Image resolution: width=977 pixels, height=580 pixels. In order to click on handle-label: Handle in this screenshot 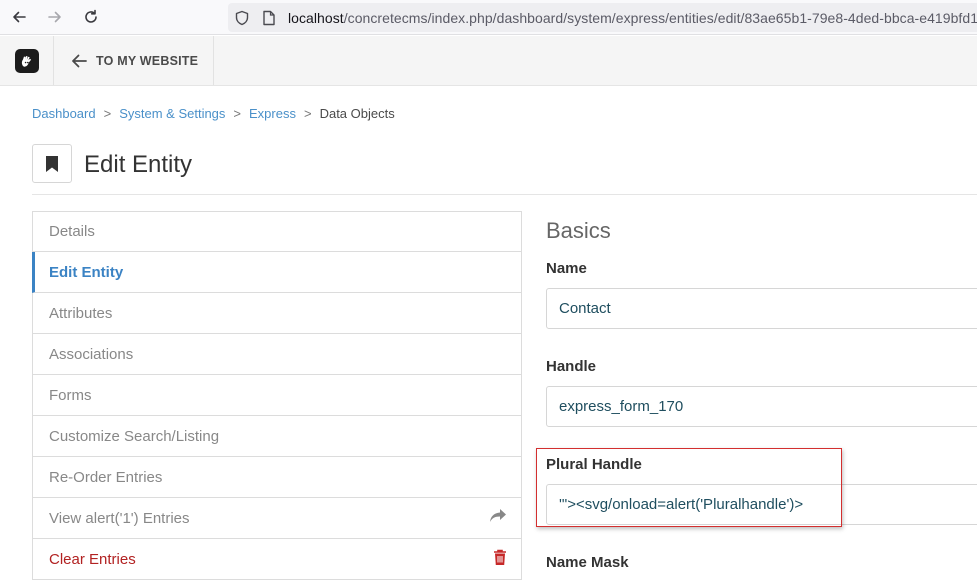, I will do `click(571, 366)`.